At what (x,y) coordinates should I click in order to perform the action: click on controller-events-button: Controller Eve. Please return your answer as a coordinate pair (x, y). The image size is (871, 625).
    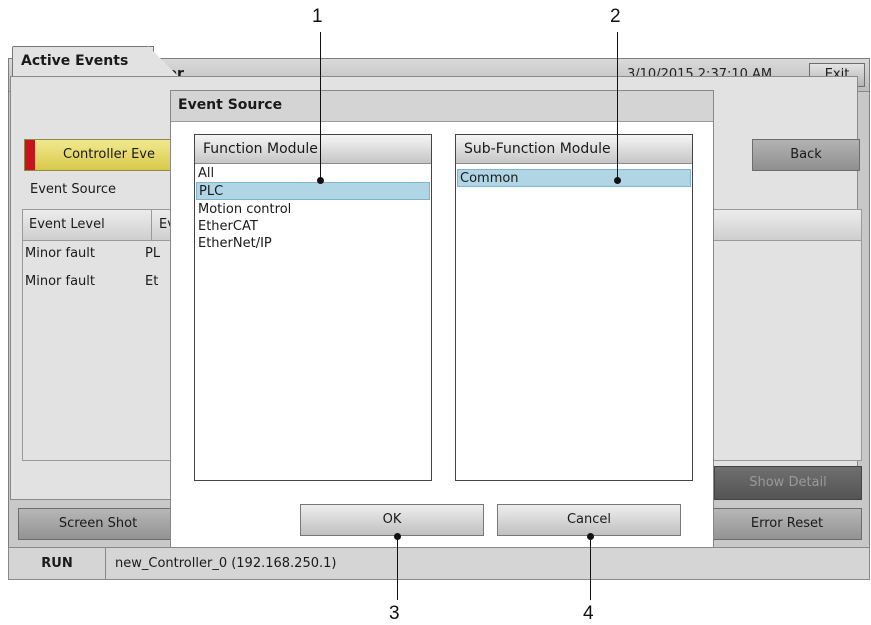
    Looking at the image, I should click on (102, 155).